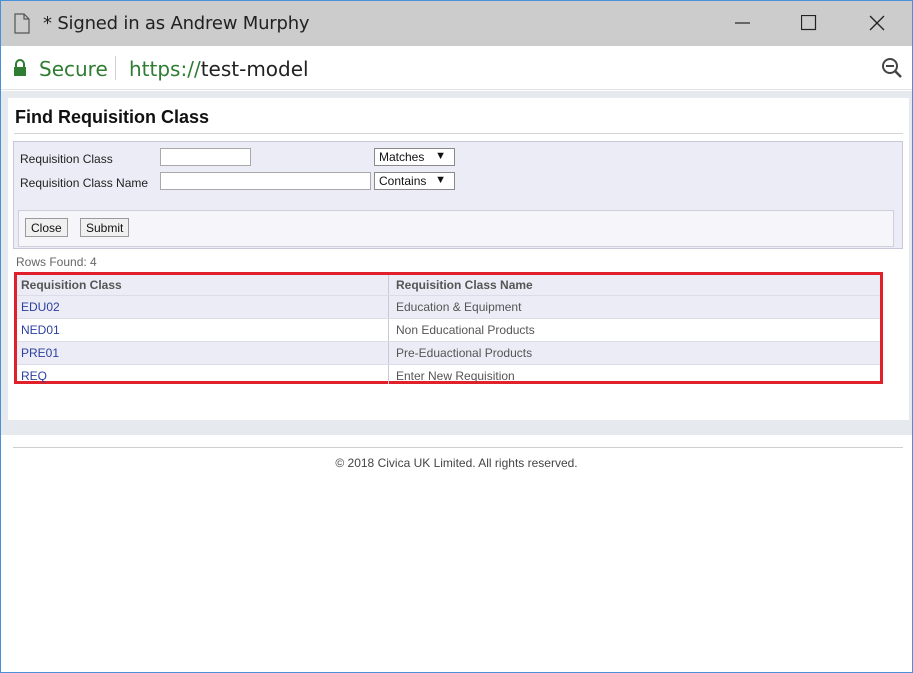  I want to click on table-row: NED01 Non Educational Products, so click(448, 330).